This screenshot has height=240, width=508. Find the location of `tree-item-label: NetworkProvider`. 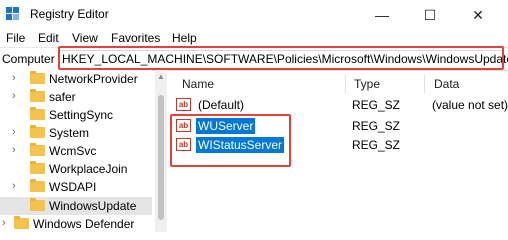

tree-item-label: NetworkProvider is located at coordinates (93, 79).